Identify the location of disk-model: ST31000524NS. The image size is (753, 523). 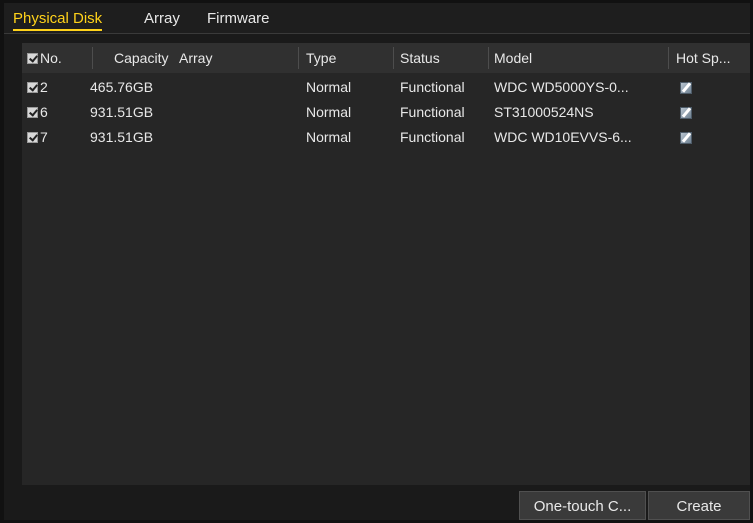
(544, 112).